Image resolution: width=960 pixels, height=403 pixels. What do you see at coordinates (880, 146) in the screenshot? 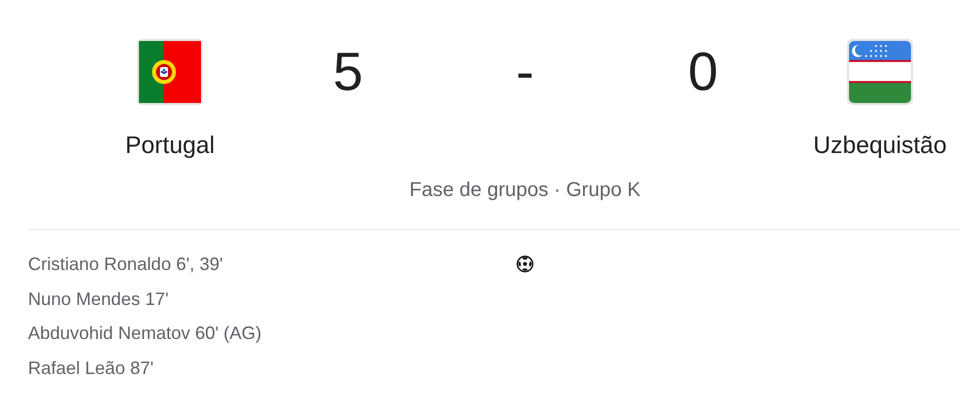
I see `team-name: Uzbequistão` at bounding box center [880, 146].